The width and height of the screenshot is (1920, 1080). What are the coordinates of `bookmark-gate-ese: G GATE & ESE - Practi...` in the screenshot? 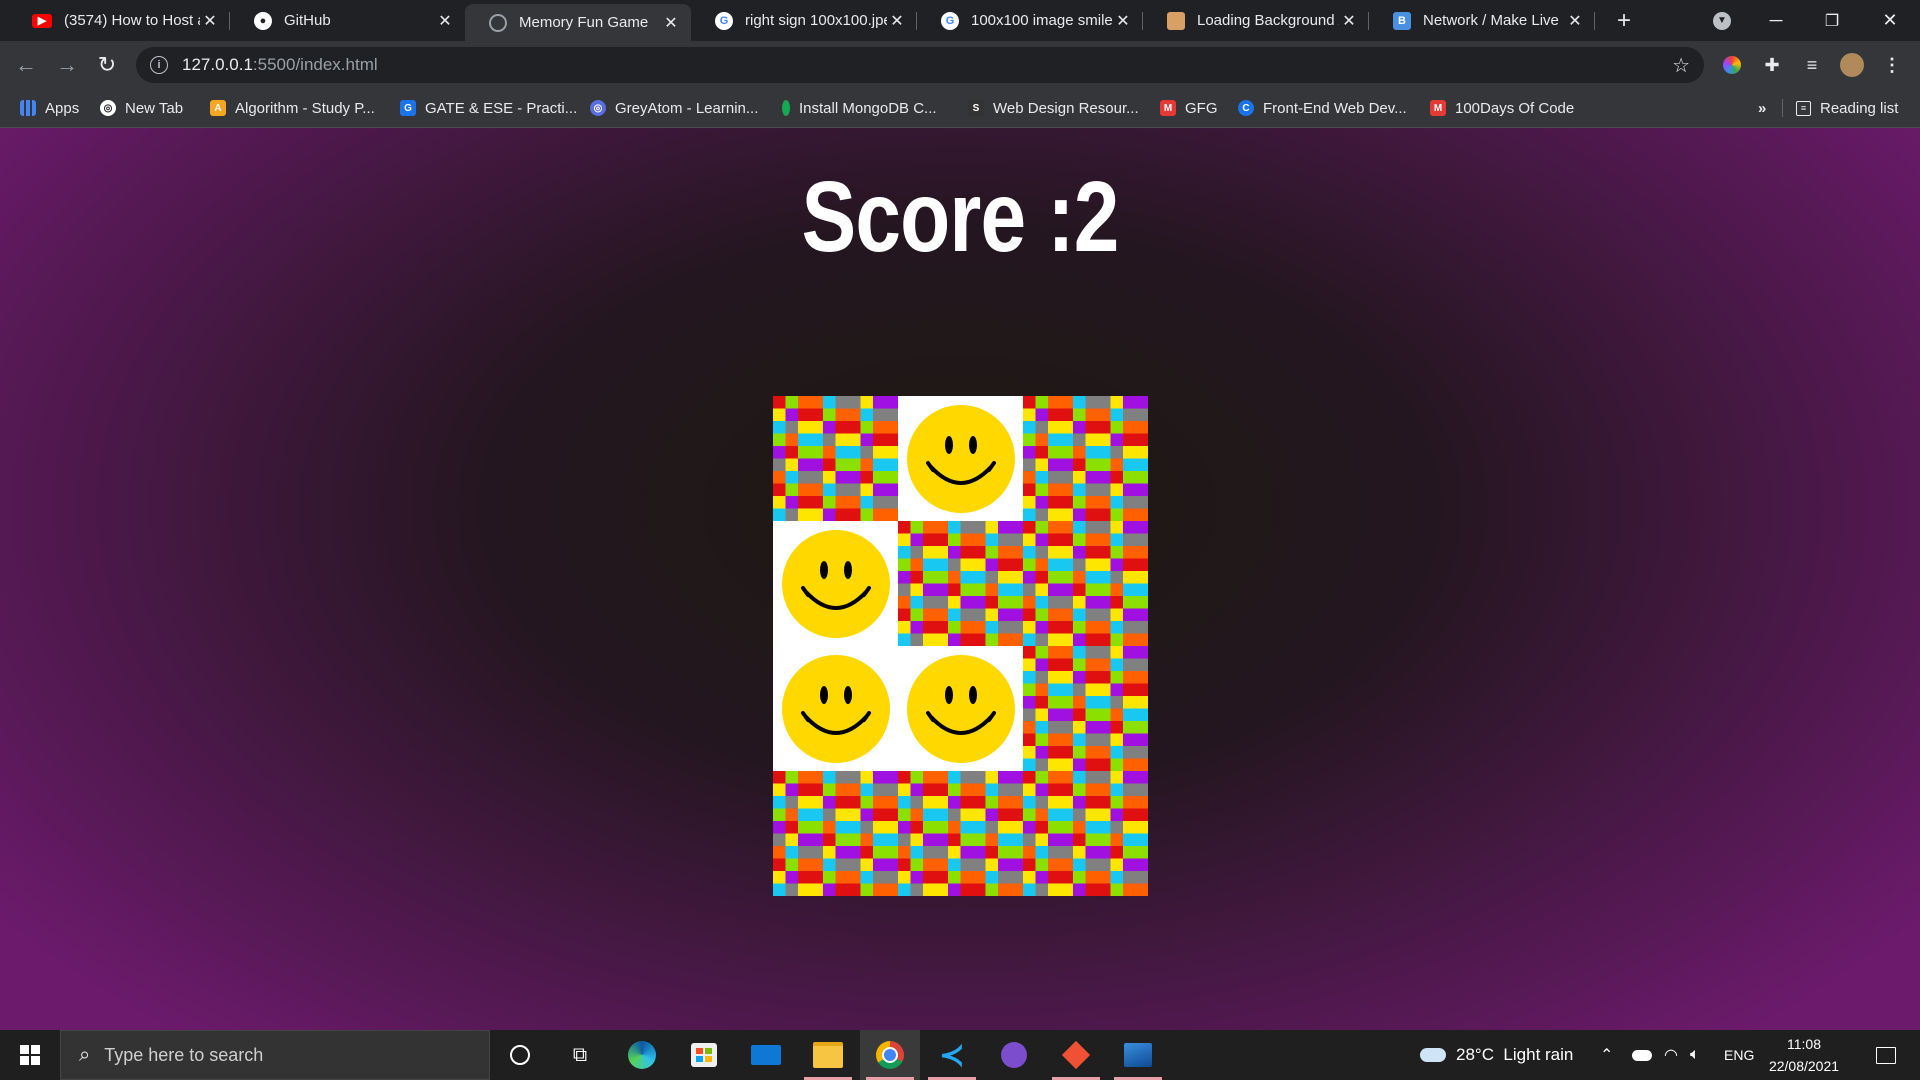 It's located at (488, 108).